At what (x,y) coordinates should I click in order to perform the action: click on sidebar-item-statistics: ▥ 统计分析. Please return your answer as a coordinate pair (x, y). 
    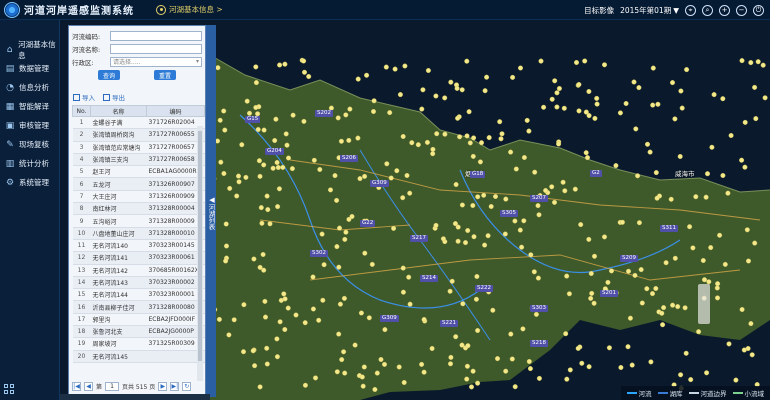
    Looking at the image, I should click on (29, 163).